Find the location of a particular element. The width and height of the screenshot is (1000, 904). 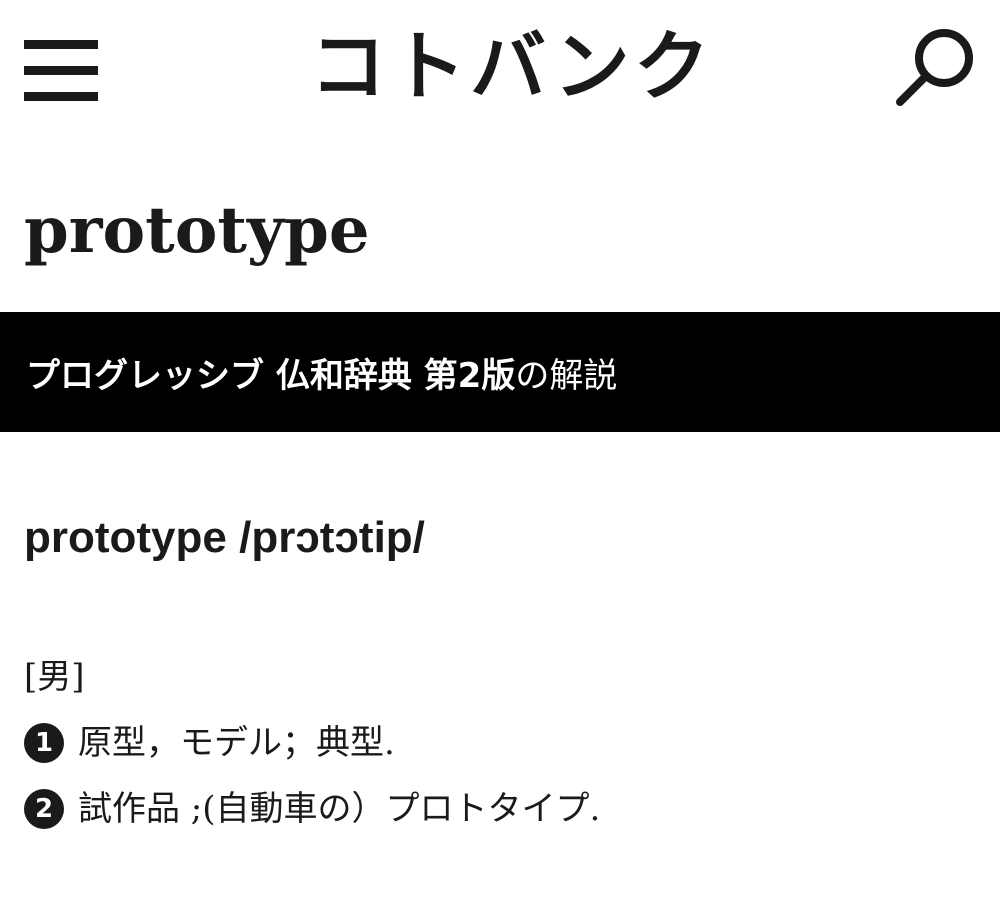

entry-body: [男] 1 原型，モデル；典型. 2 試作品 ;(自動車の）プロトタイプ. is located at coordinates (312, 743).